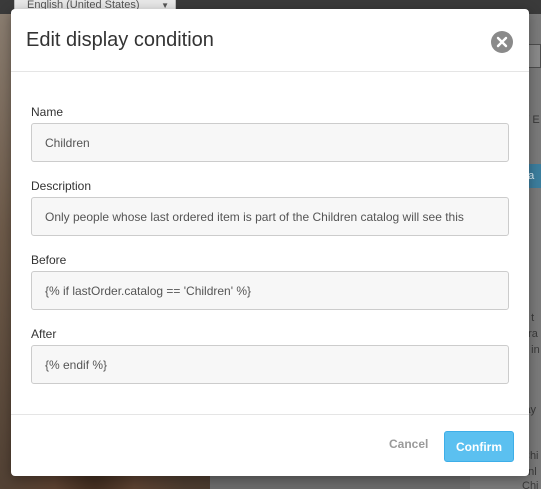 The height and width of the screenshot is (489, 541). What do you see at coordinates (47, 112) in the screenshot?
I see `name-label: Name` at bounding box center [47, 112].